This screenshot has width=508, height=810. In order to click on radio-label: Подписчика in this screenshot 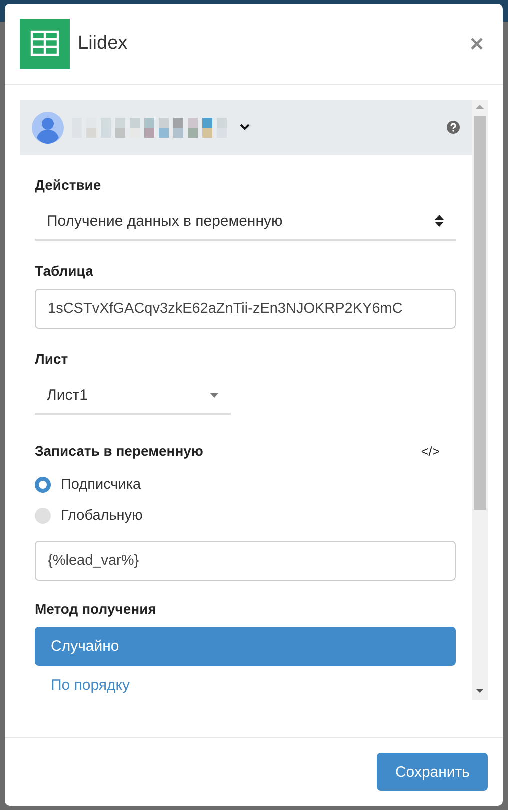, I will do `click(101, 484)`.